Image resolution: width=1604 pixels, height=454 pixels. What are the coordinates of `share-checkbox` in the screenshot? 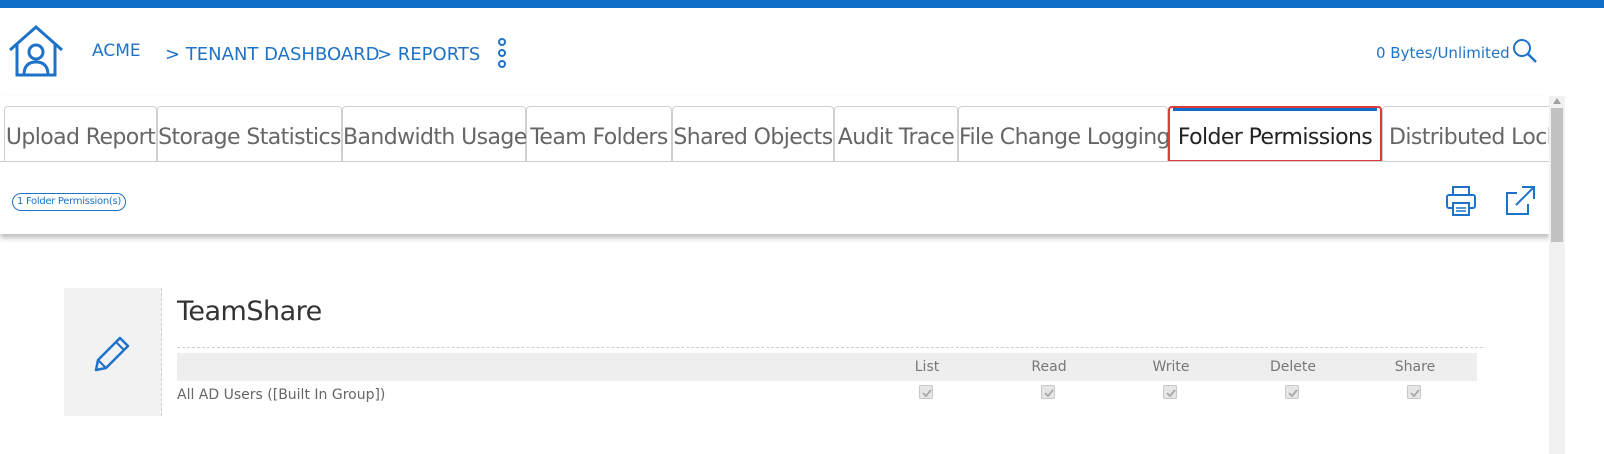 It's located at (1414, 392).